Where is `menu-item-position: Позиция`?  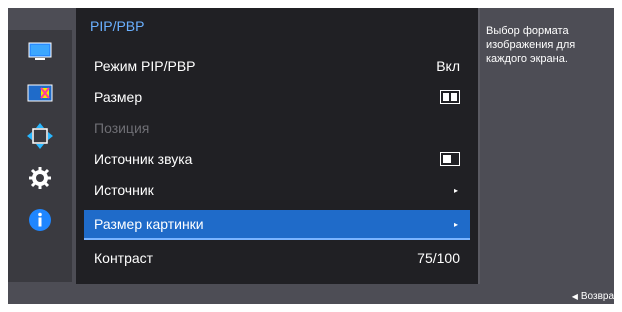 menu-item-position: Позиция is located at coordinates (277, 128).